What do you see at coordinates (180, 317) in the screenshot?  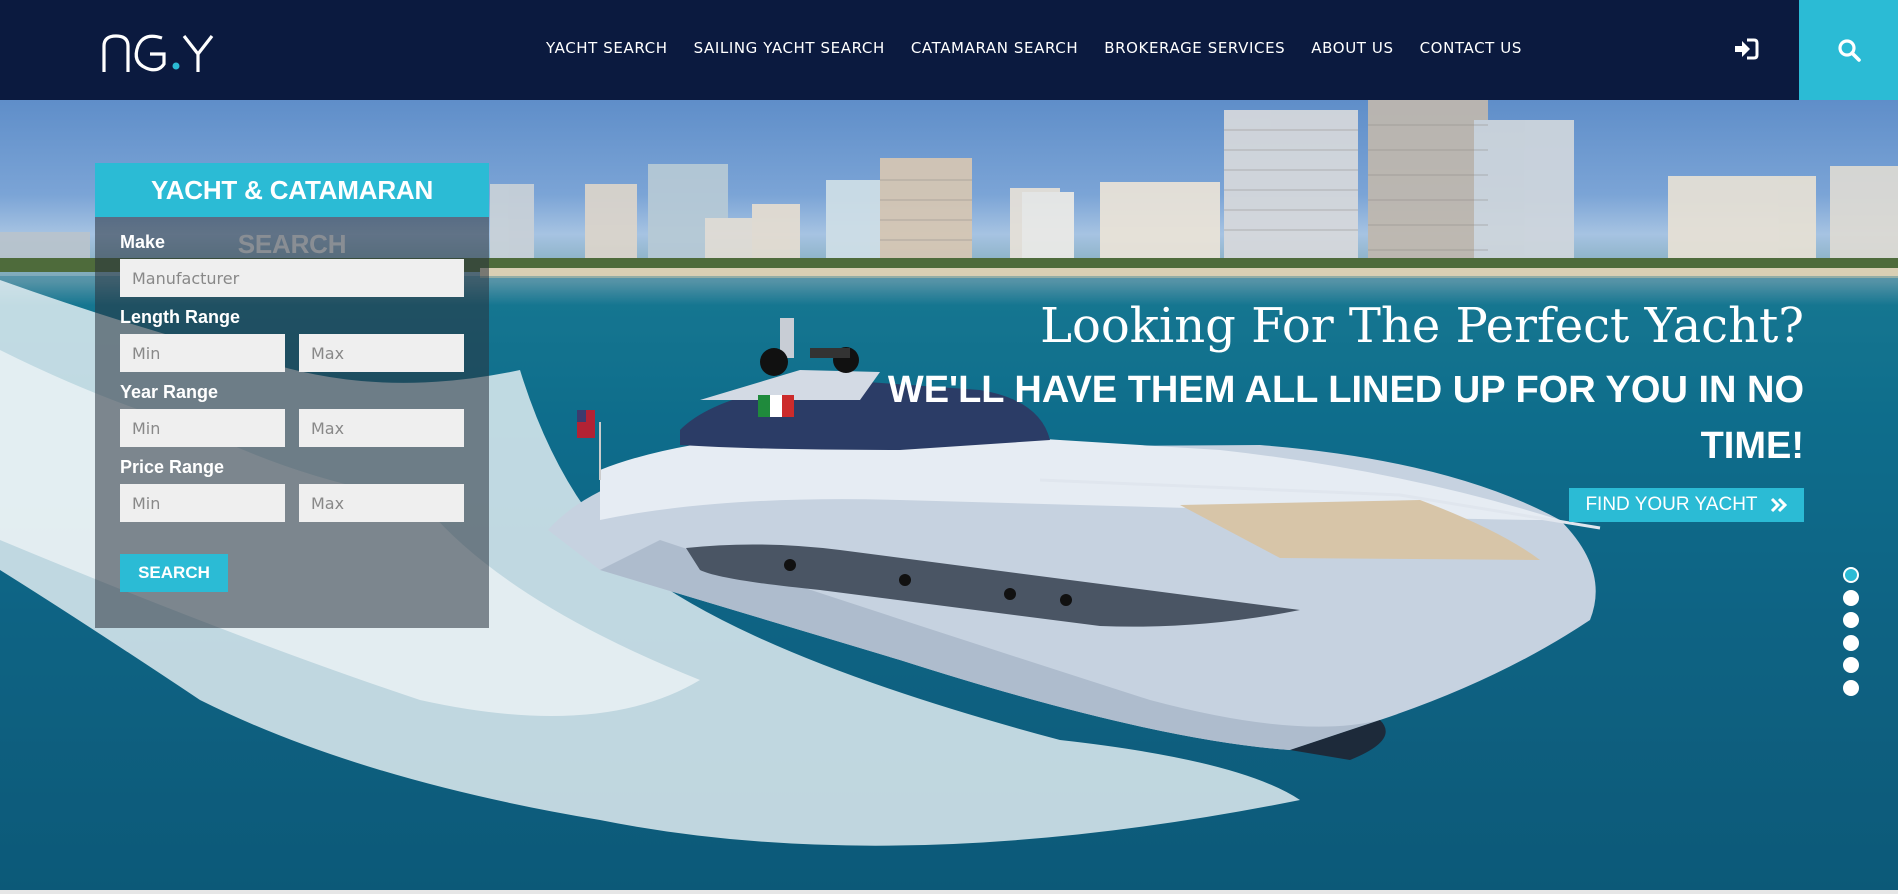 I see `length-range-label: Length Range` at bounding box center [180, 317].